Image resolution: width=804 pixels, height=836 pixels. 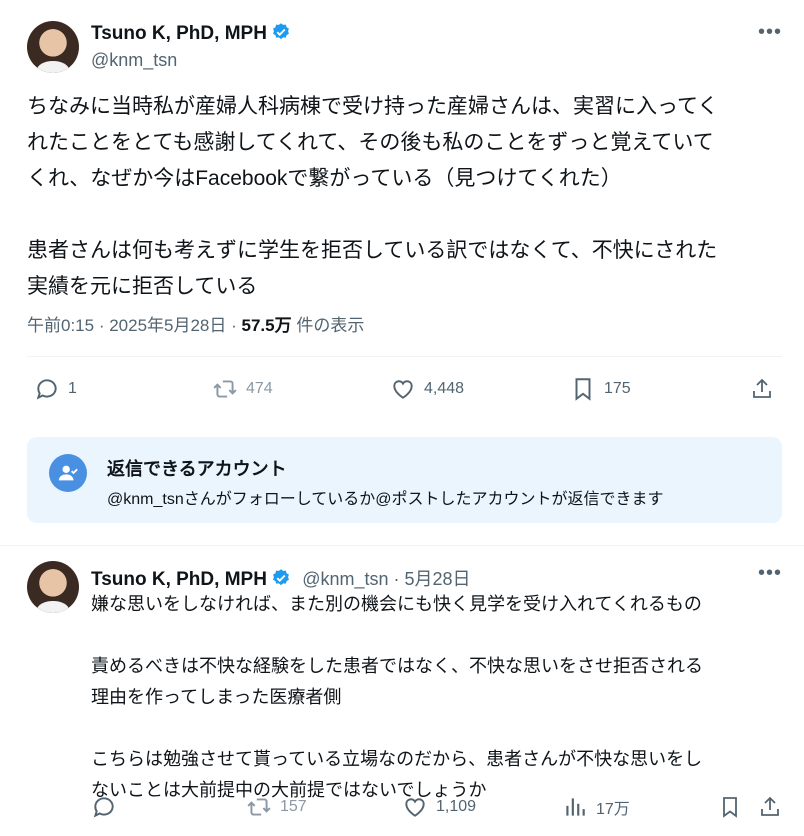 I want to click on analytics-icon, so click(x=575, y=807).